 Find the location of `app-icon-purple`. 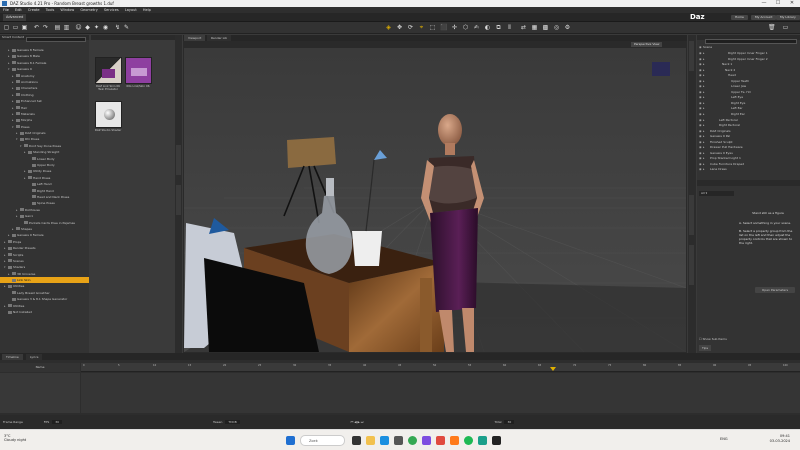

app-icon-purple is located at coordinates (426, 440).